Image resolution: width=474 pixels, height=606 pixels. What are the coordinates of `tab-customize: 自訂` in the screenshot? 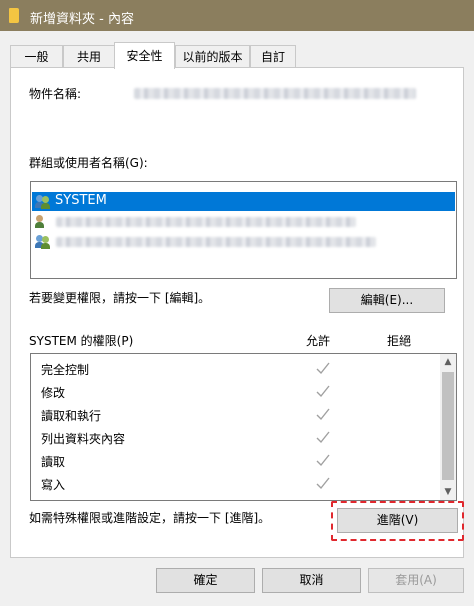 It's located at (273, 56).